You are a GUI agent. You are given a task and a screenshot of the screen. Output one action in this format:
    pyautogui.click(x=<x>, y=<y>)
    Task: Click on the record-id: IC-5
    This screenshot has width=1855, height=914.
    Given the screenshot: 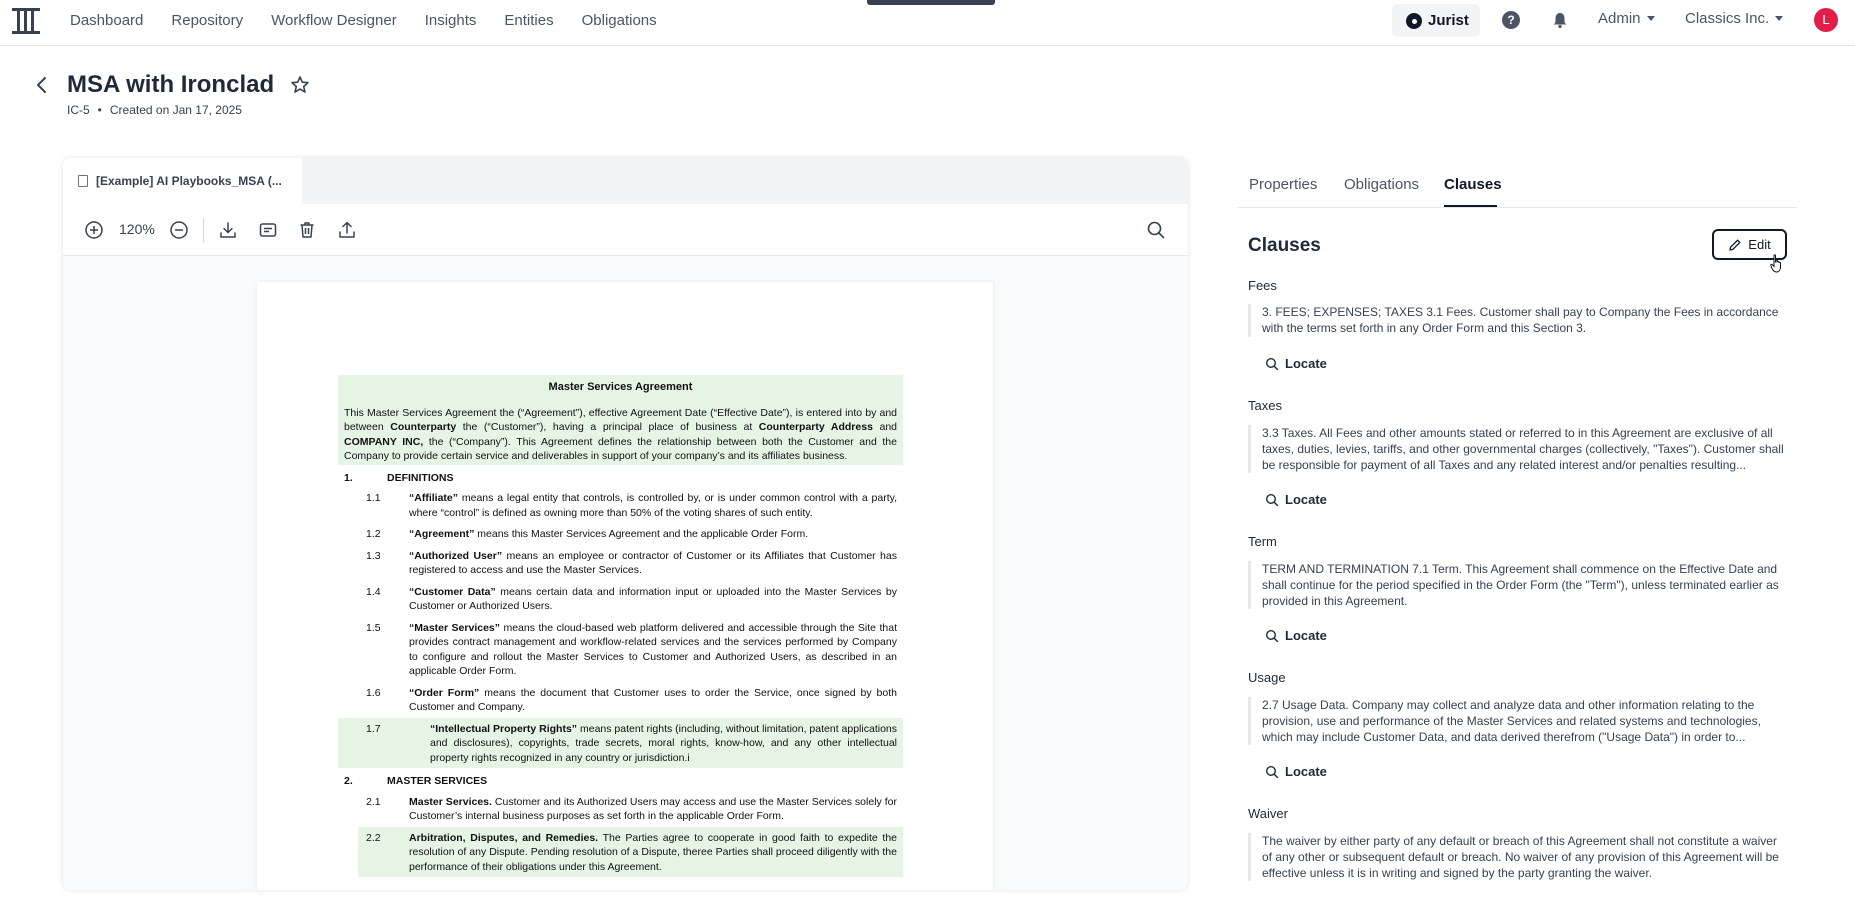 What is the action you would take?
    pyautogui.click(x=78, y=110)
    